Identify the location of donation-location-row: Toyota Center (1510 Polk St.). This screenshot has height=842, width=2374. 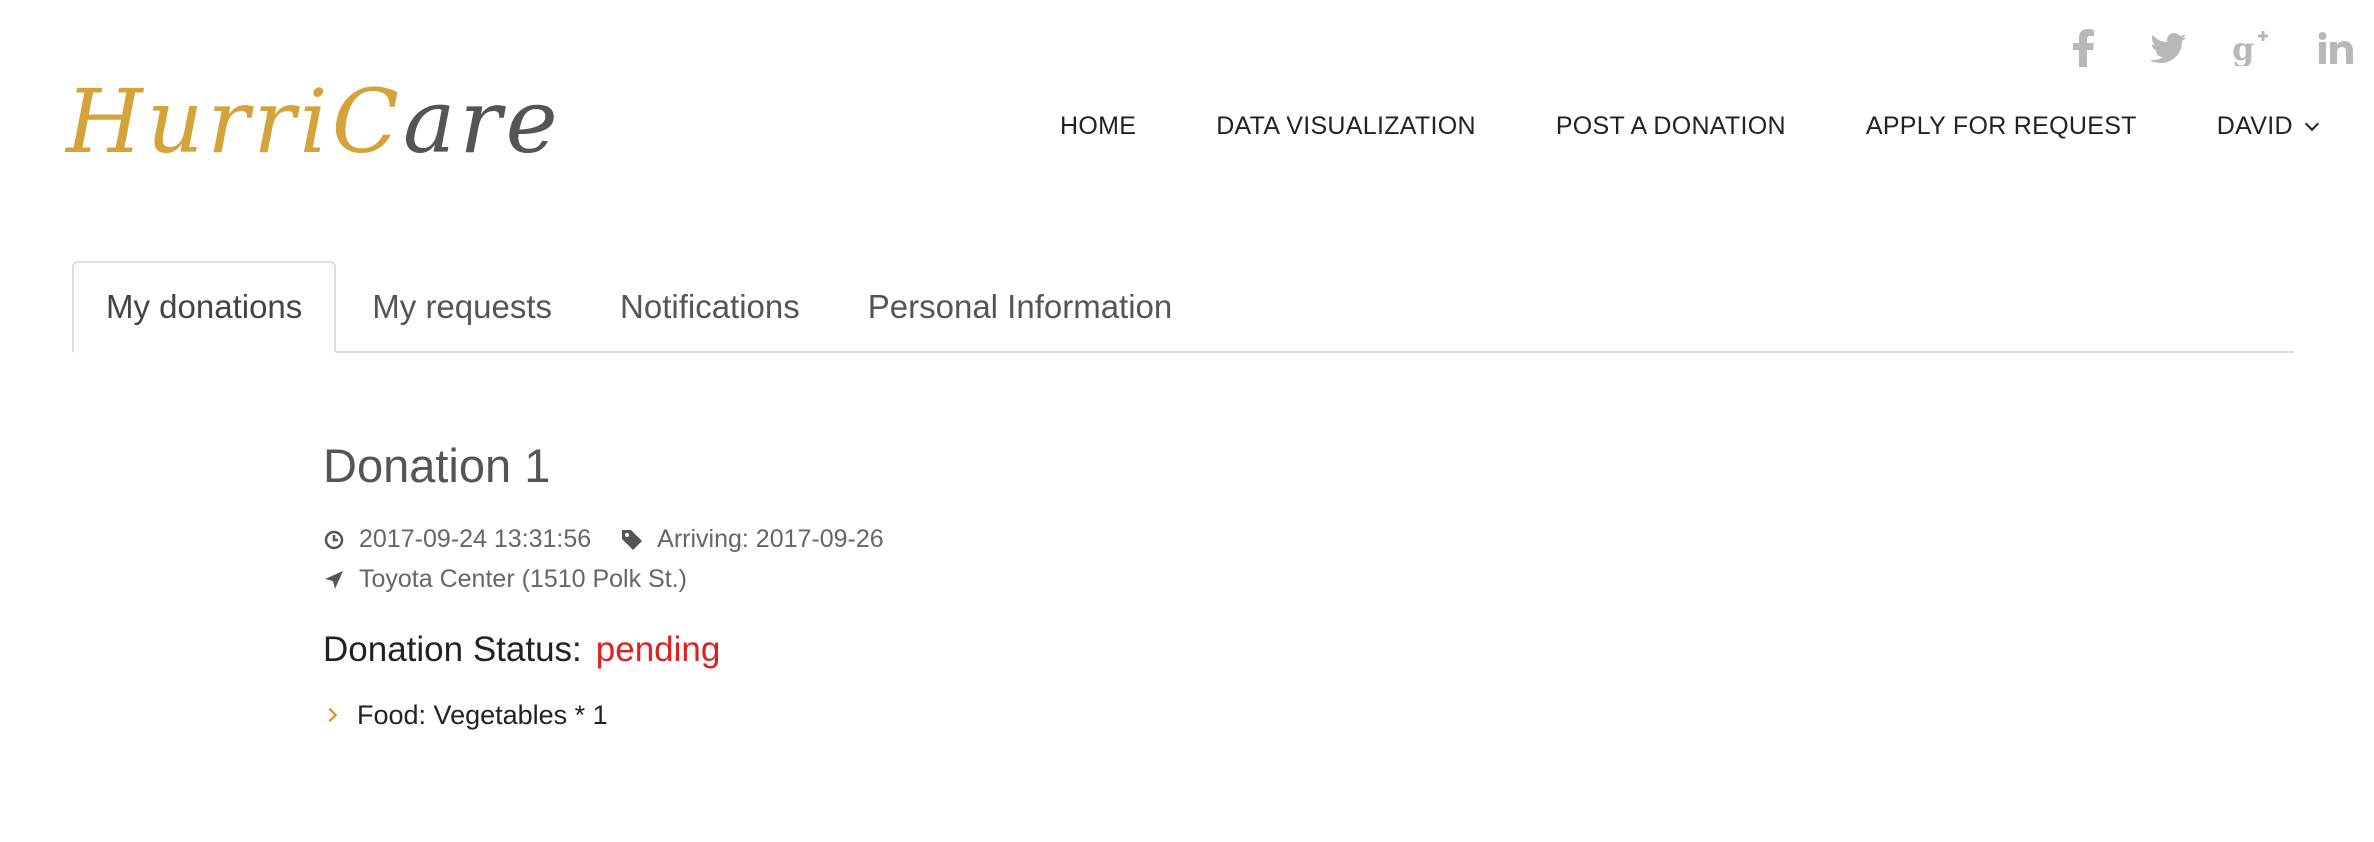
(618, 580).